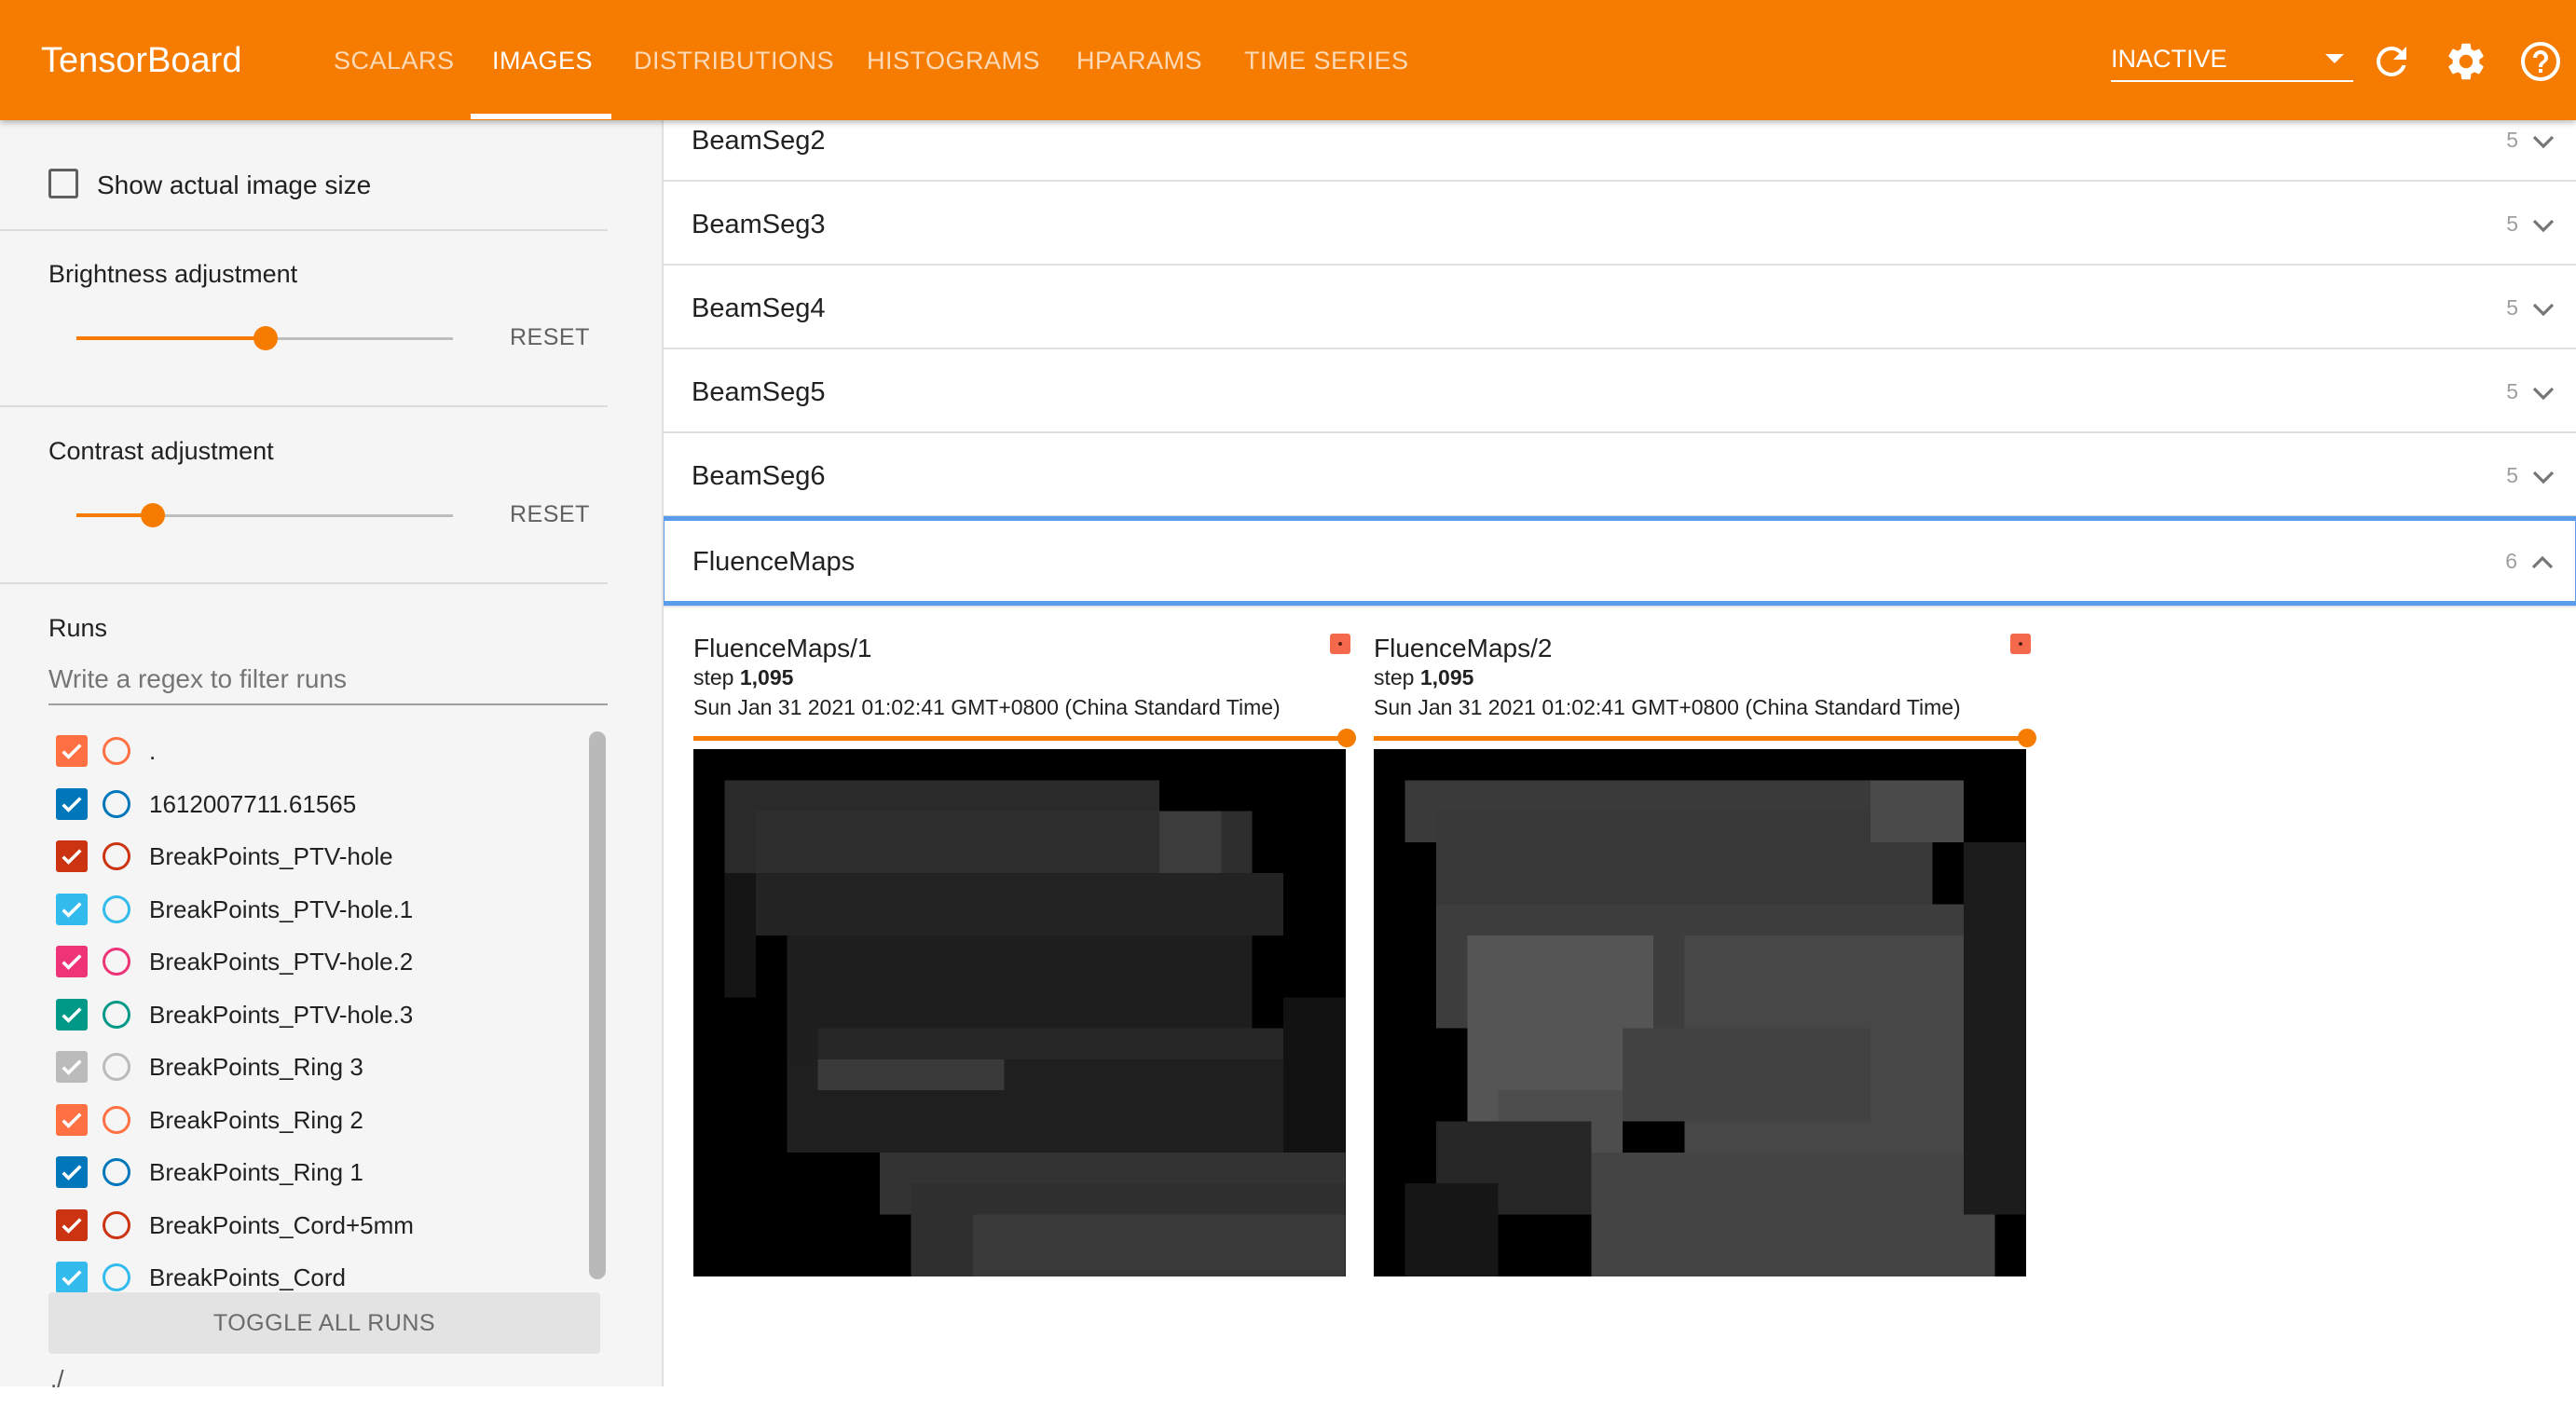 The height and width of the screenshot is (1406, 2576). I want to click on active-tab-indicator, so click(541, 116).